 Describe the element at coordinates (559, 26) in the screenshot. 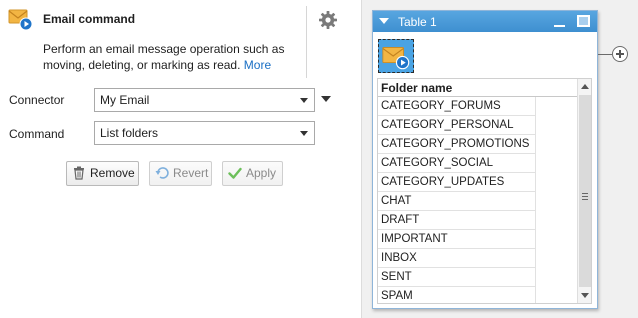

I see `minimize-icon` at that location.